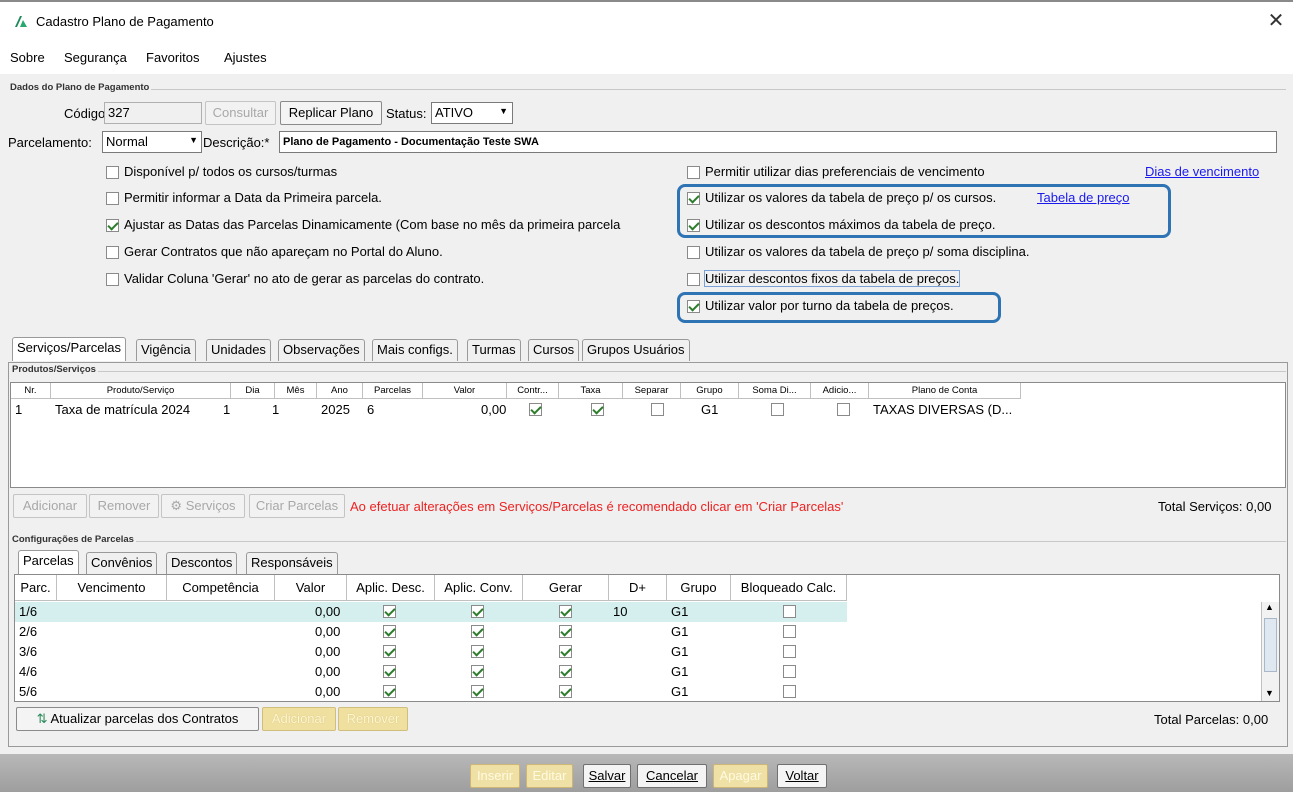 The width and height of the screenshot is (1293, 792). I want to click on apagar-button: Apagar, so click(740, 776).